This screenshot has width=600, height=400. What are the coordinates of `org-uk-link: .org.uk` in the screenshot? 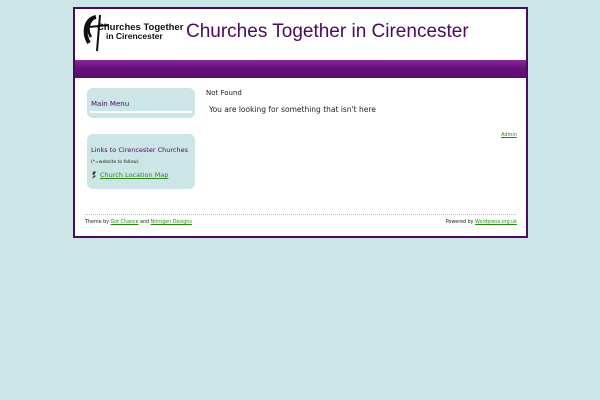 It's located at (508, 222).